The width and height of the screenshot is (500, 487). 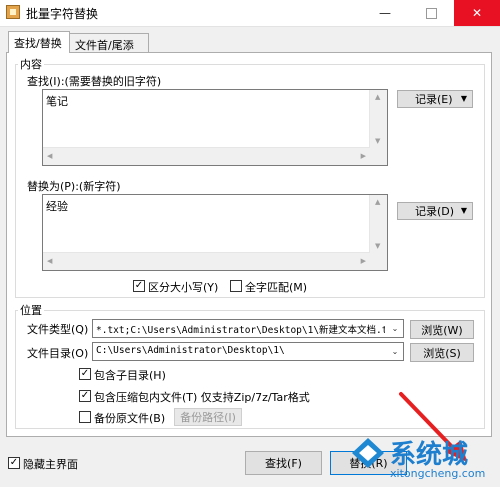 I want to click on replace-textarea: 经验 ▲ ▼ ◀ ▶, so click(x=215, y=232).